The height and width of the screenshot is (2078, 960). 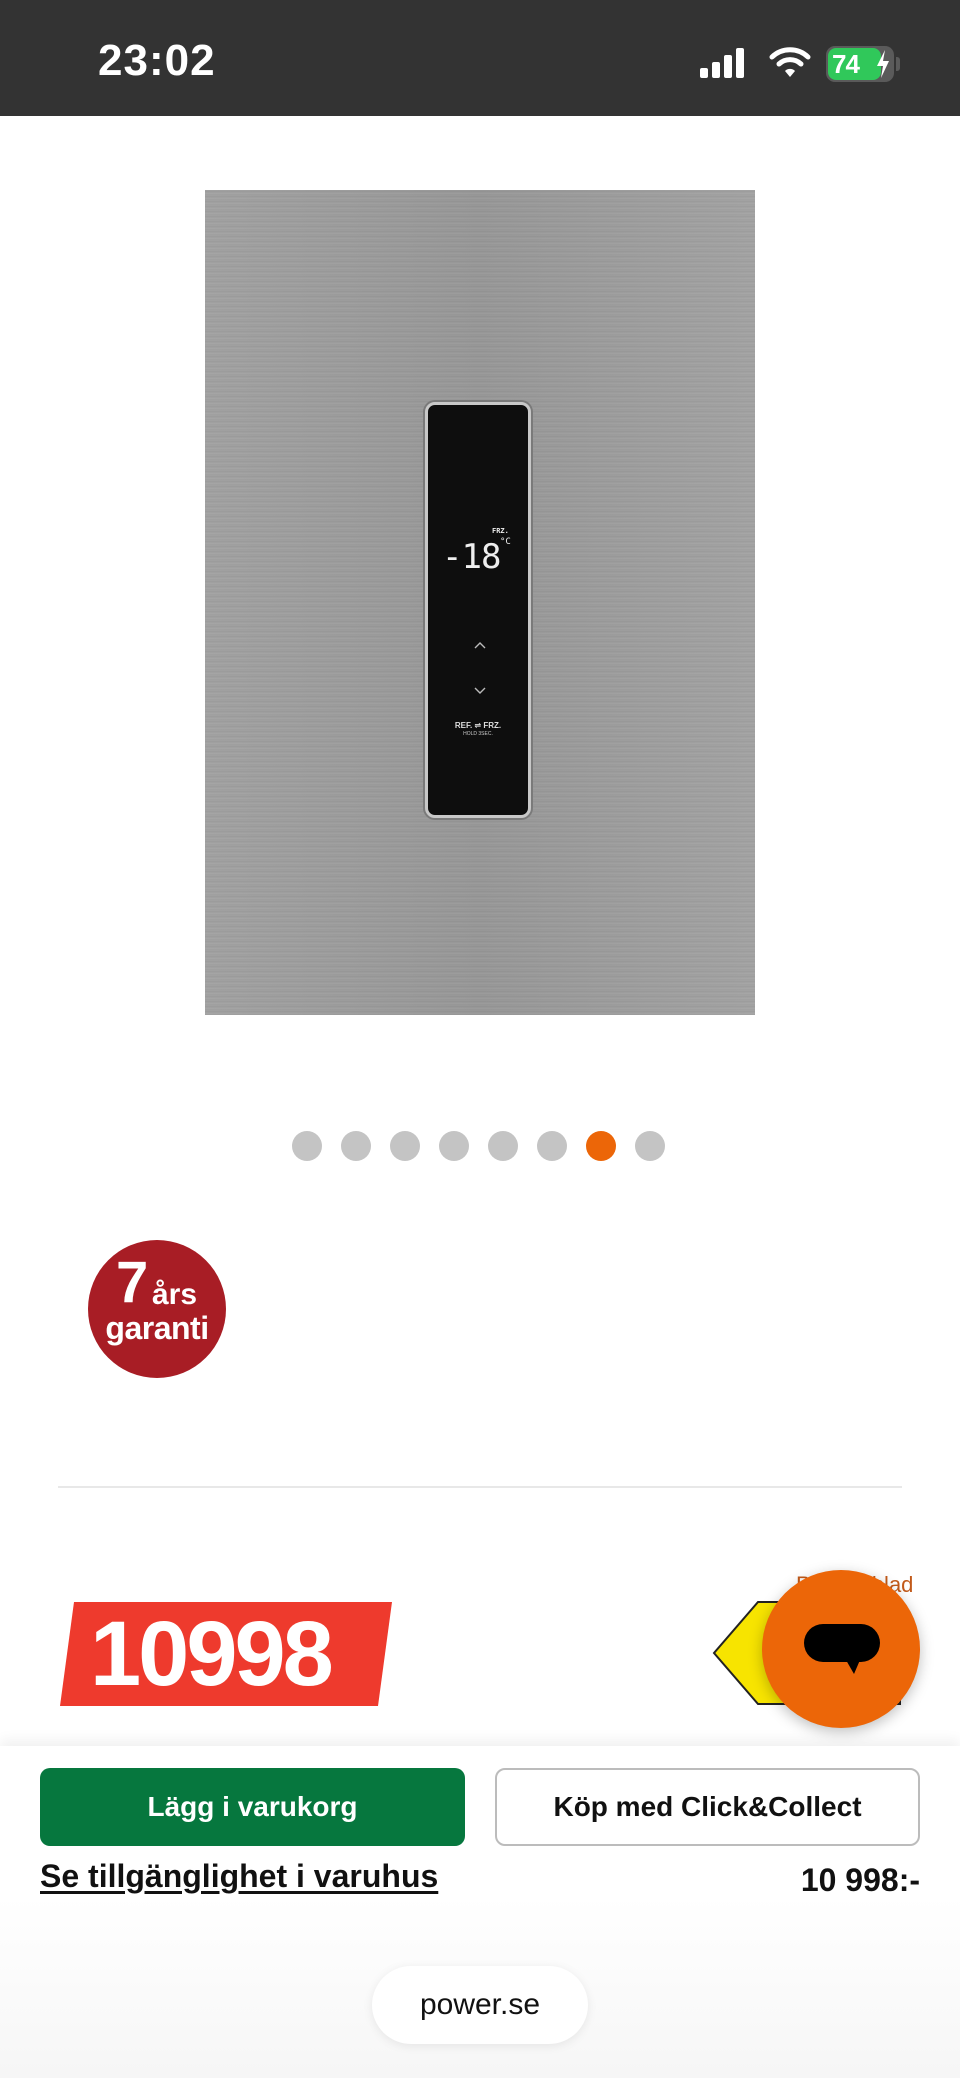 I want to click on battery-percent: 74, so click(x=846, y=64).